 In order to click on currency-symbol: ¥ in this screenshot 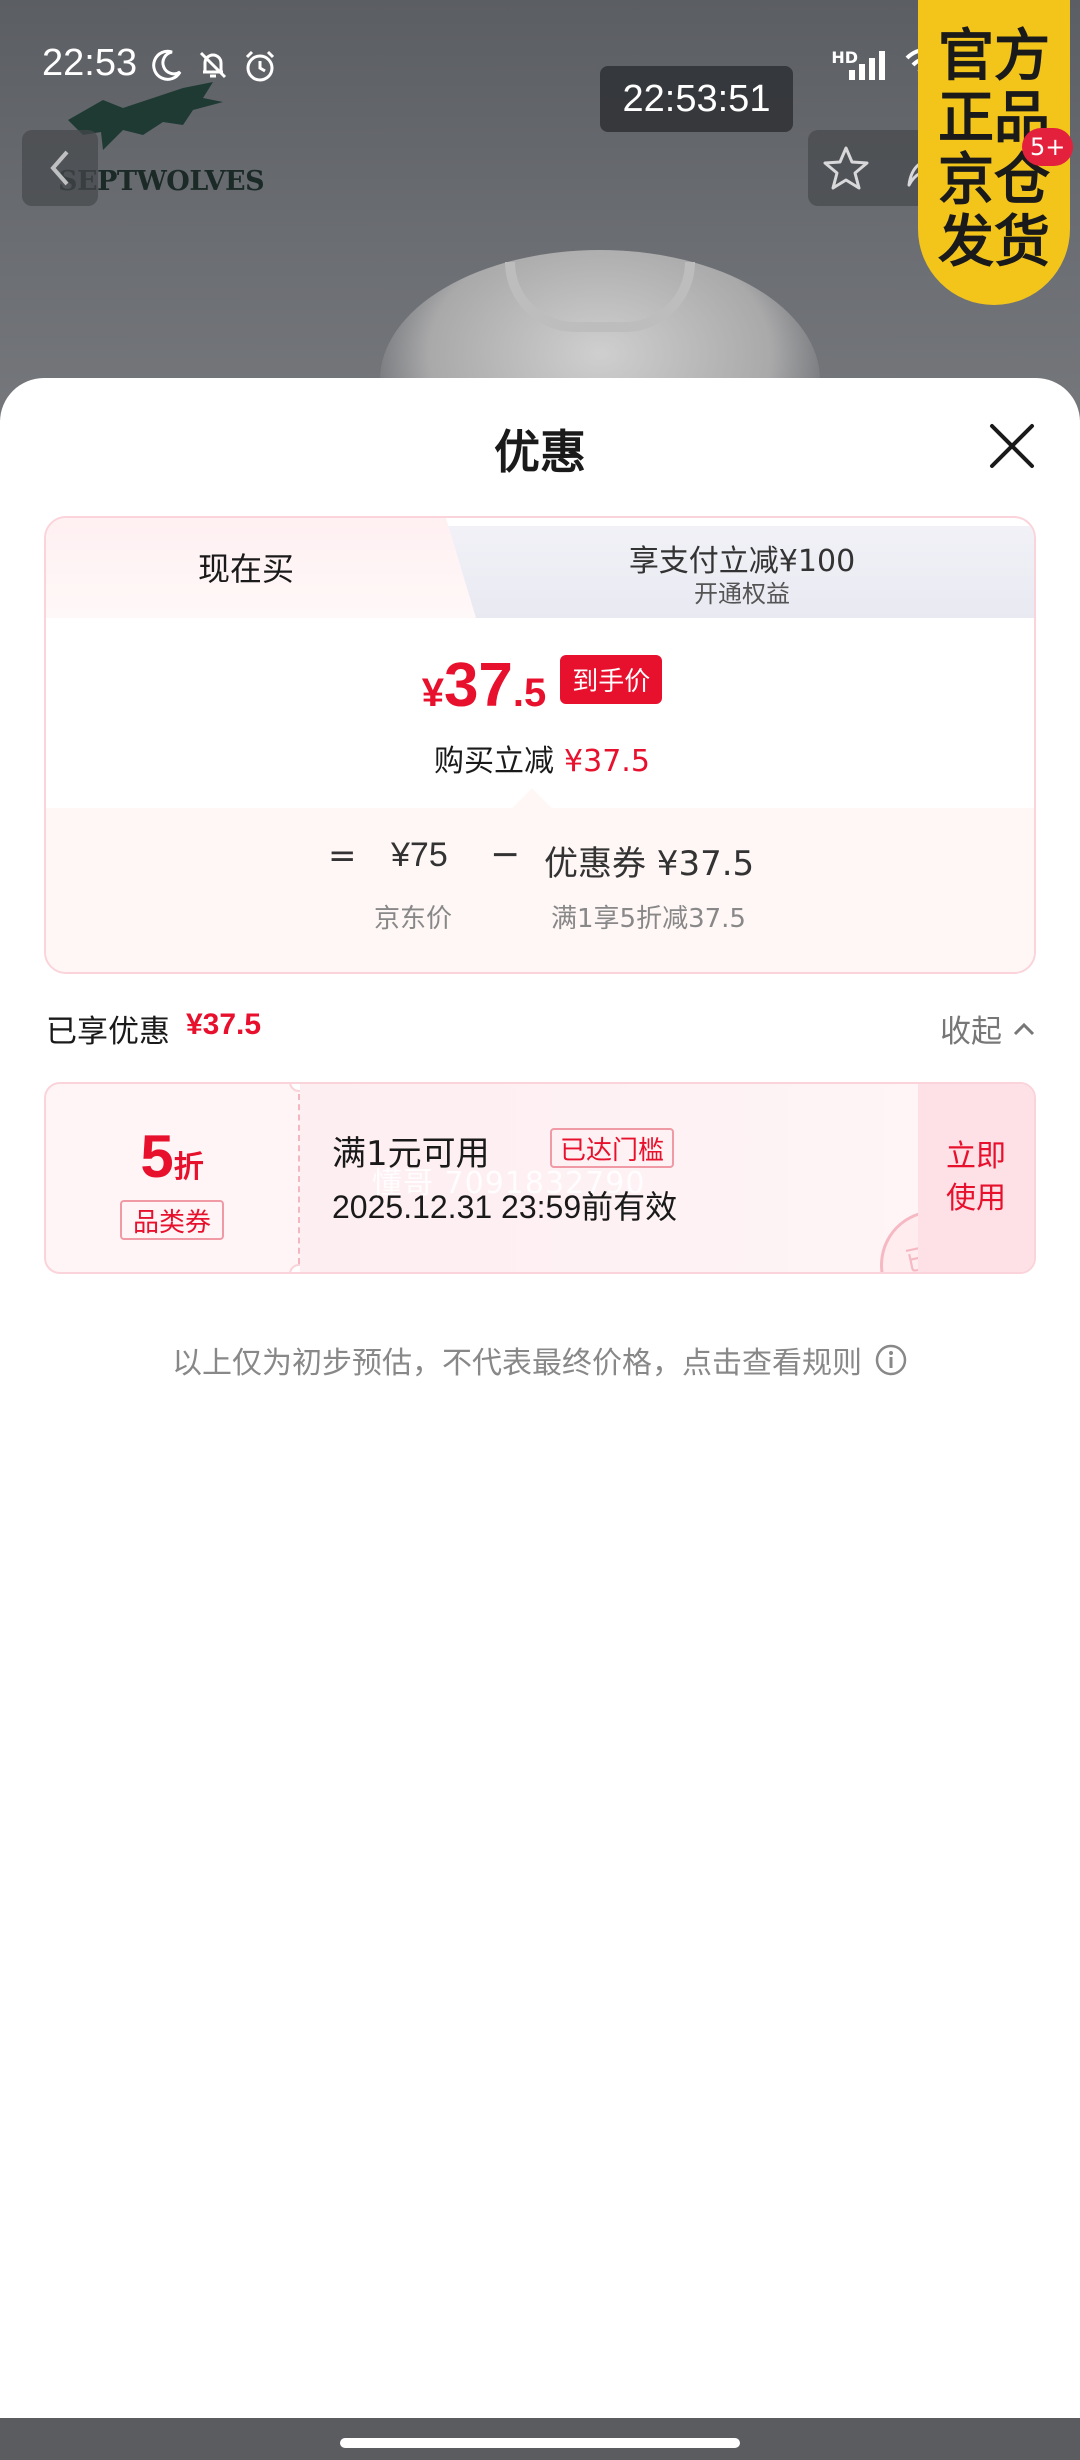, I will do `click(432, 693)`.